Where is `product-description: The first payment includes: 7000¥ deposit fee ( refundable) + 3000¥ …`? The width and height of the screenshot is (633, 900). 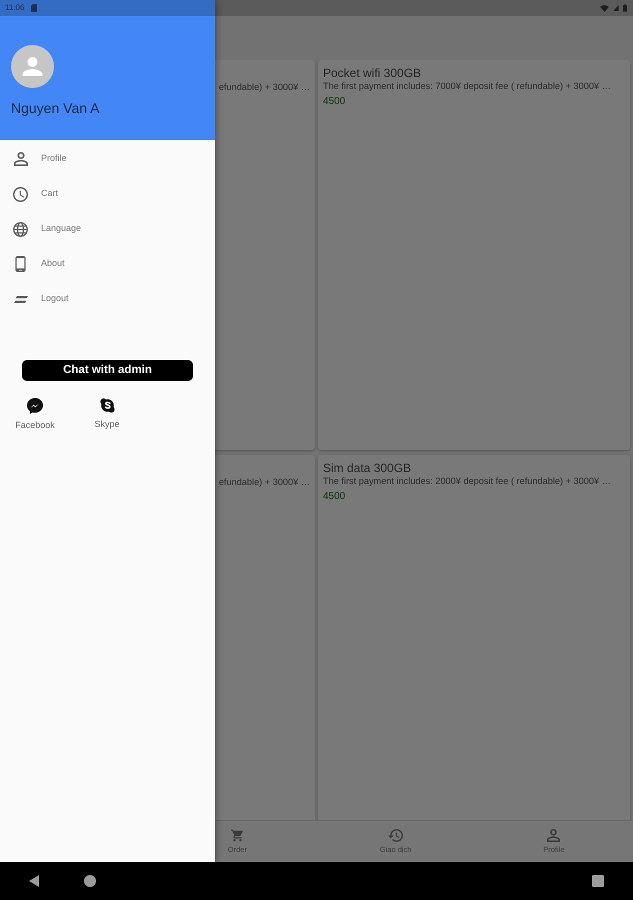
product-description: The first payment includes: 7000¥ deposit fee ( refundable) + 3000¥ … is located at coordinates (467, 86).